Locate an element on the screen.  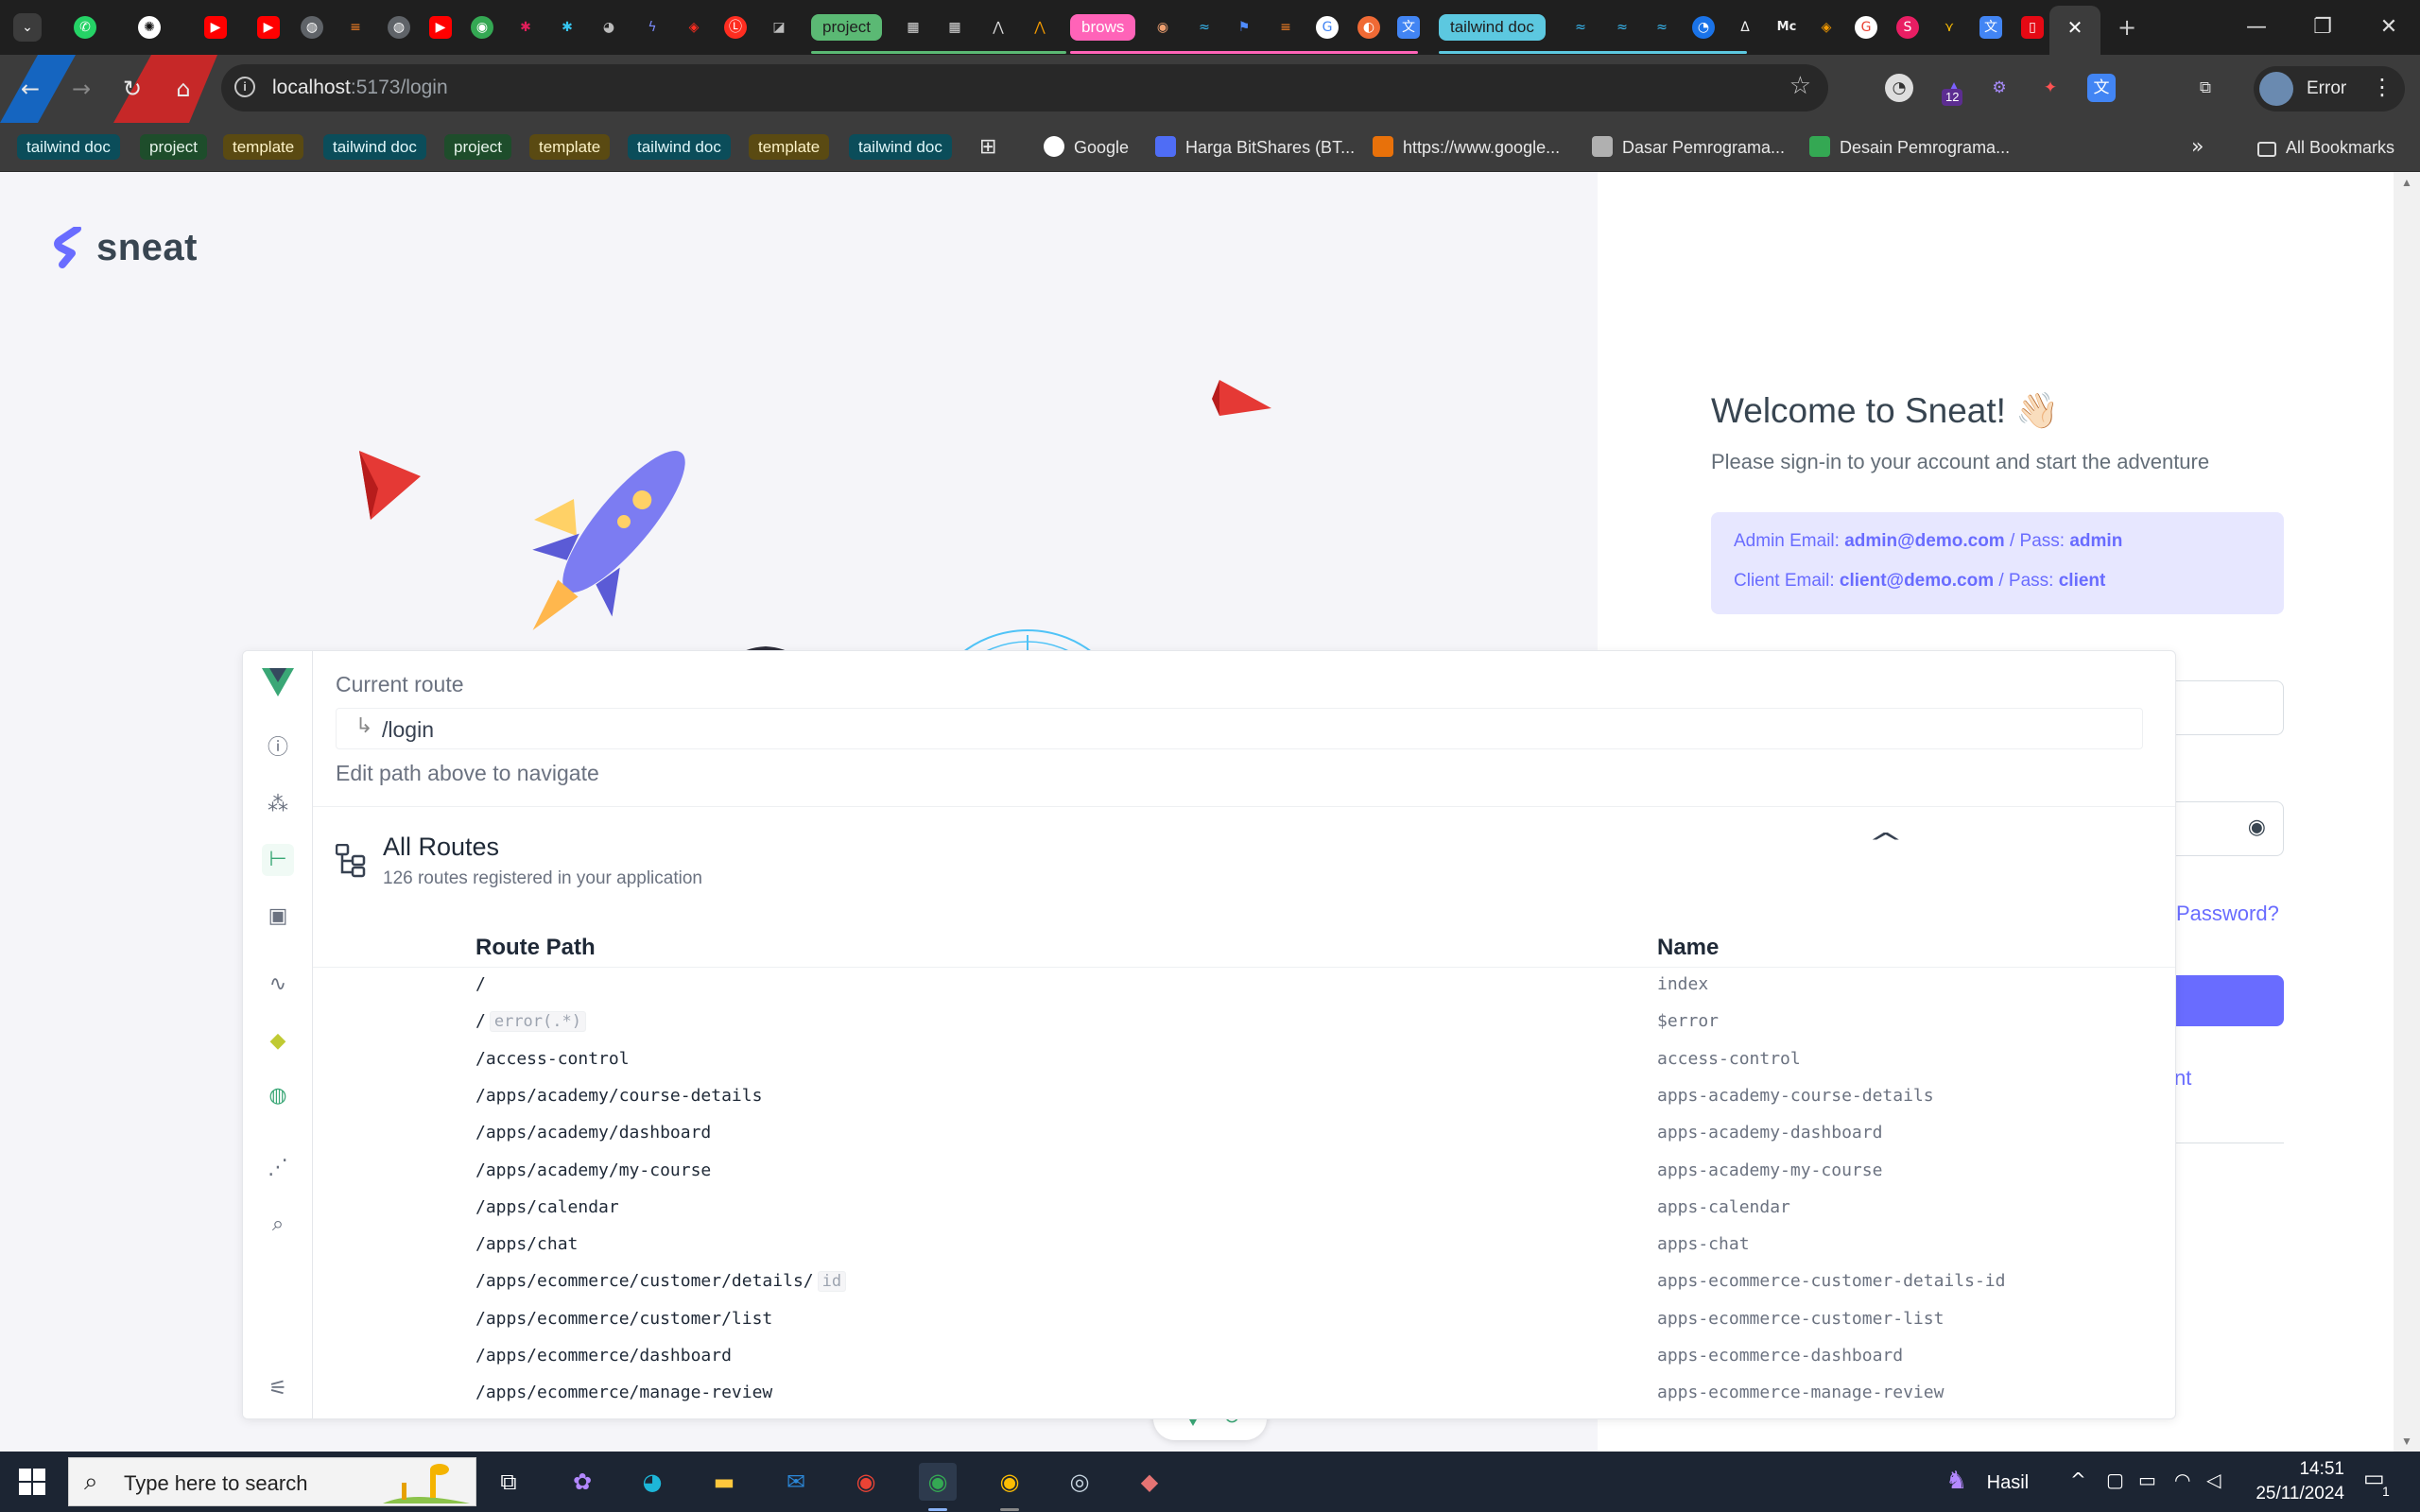
steam-icon: ◎ is located at coordinates (1079, 1482).